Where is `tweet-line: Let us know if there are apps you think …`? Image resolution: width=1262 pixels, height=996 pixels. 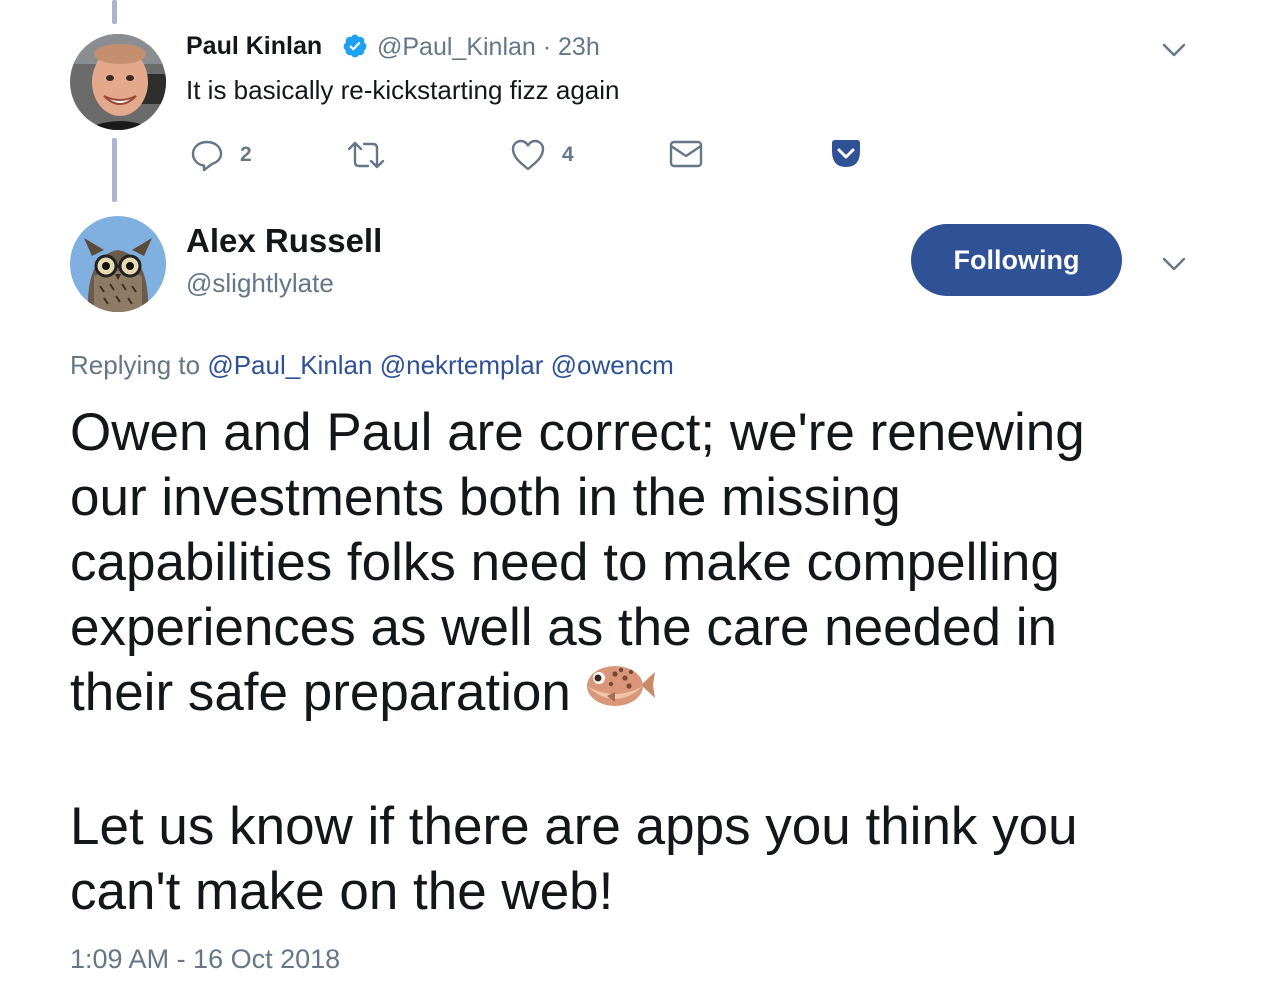 tweet-line: Let us know if there are apps you think … is located at coordinates (574, 826).